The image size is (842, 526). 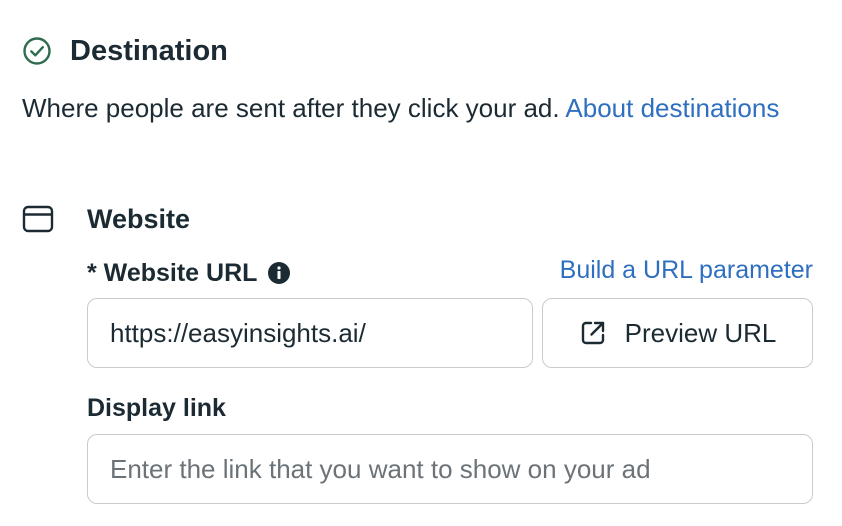 I want to click on preview-url-button: Preview URL, so click(x=677, y=333).